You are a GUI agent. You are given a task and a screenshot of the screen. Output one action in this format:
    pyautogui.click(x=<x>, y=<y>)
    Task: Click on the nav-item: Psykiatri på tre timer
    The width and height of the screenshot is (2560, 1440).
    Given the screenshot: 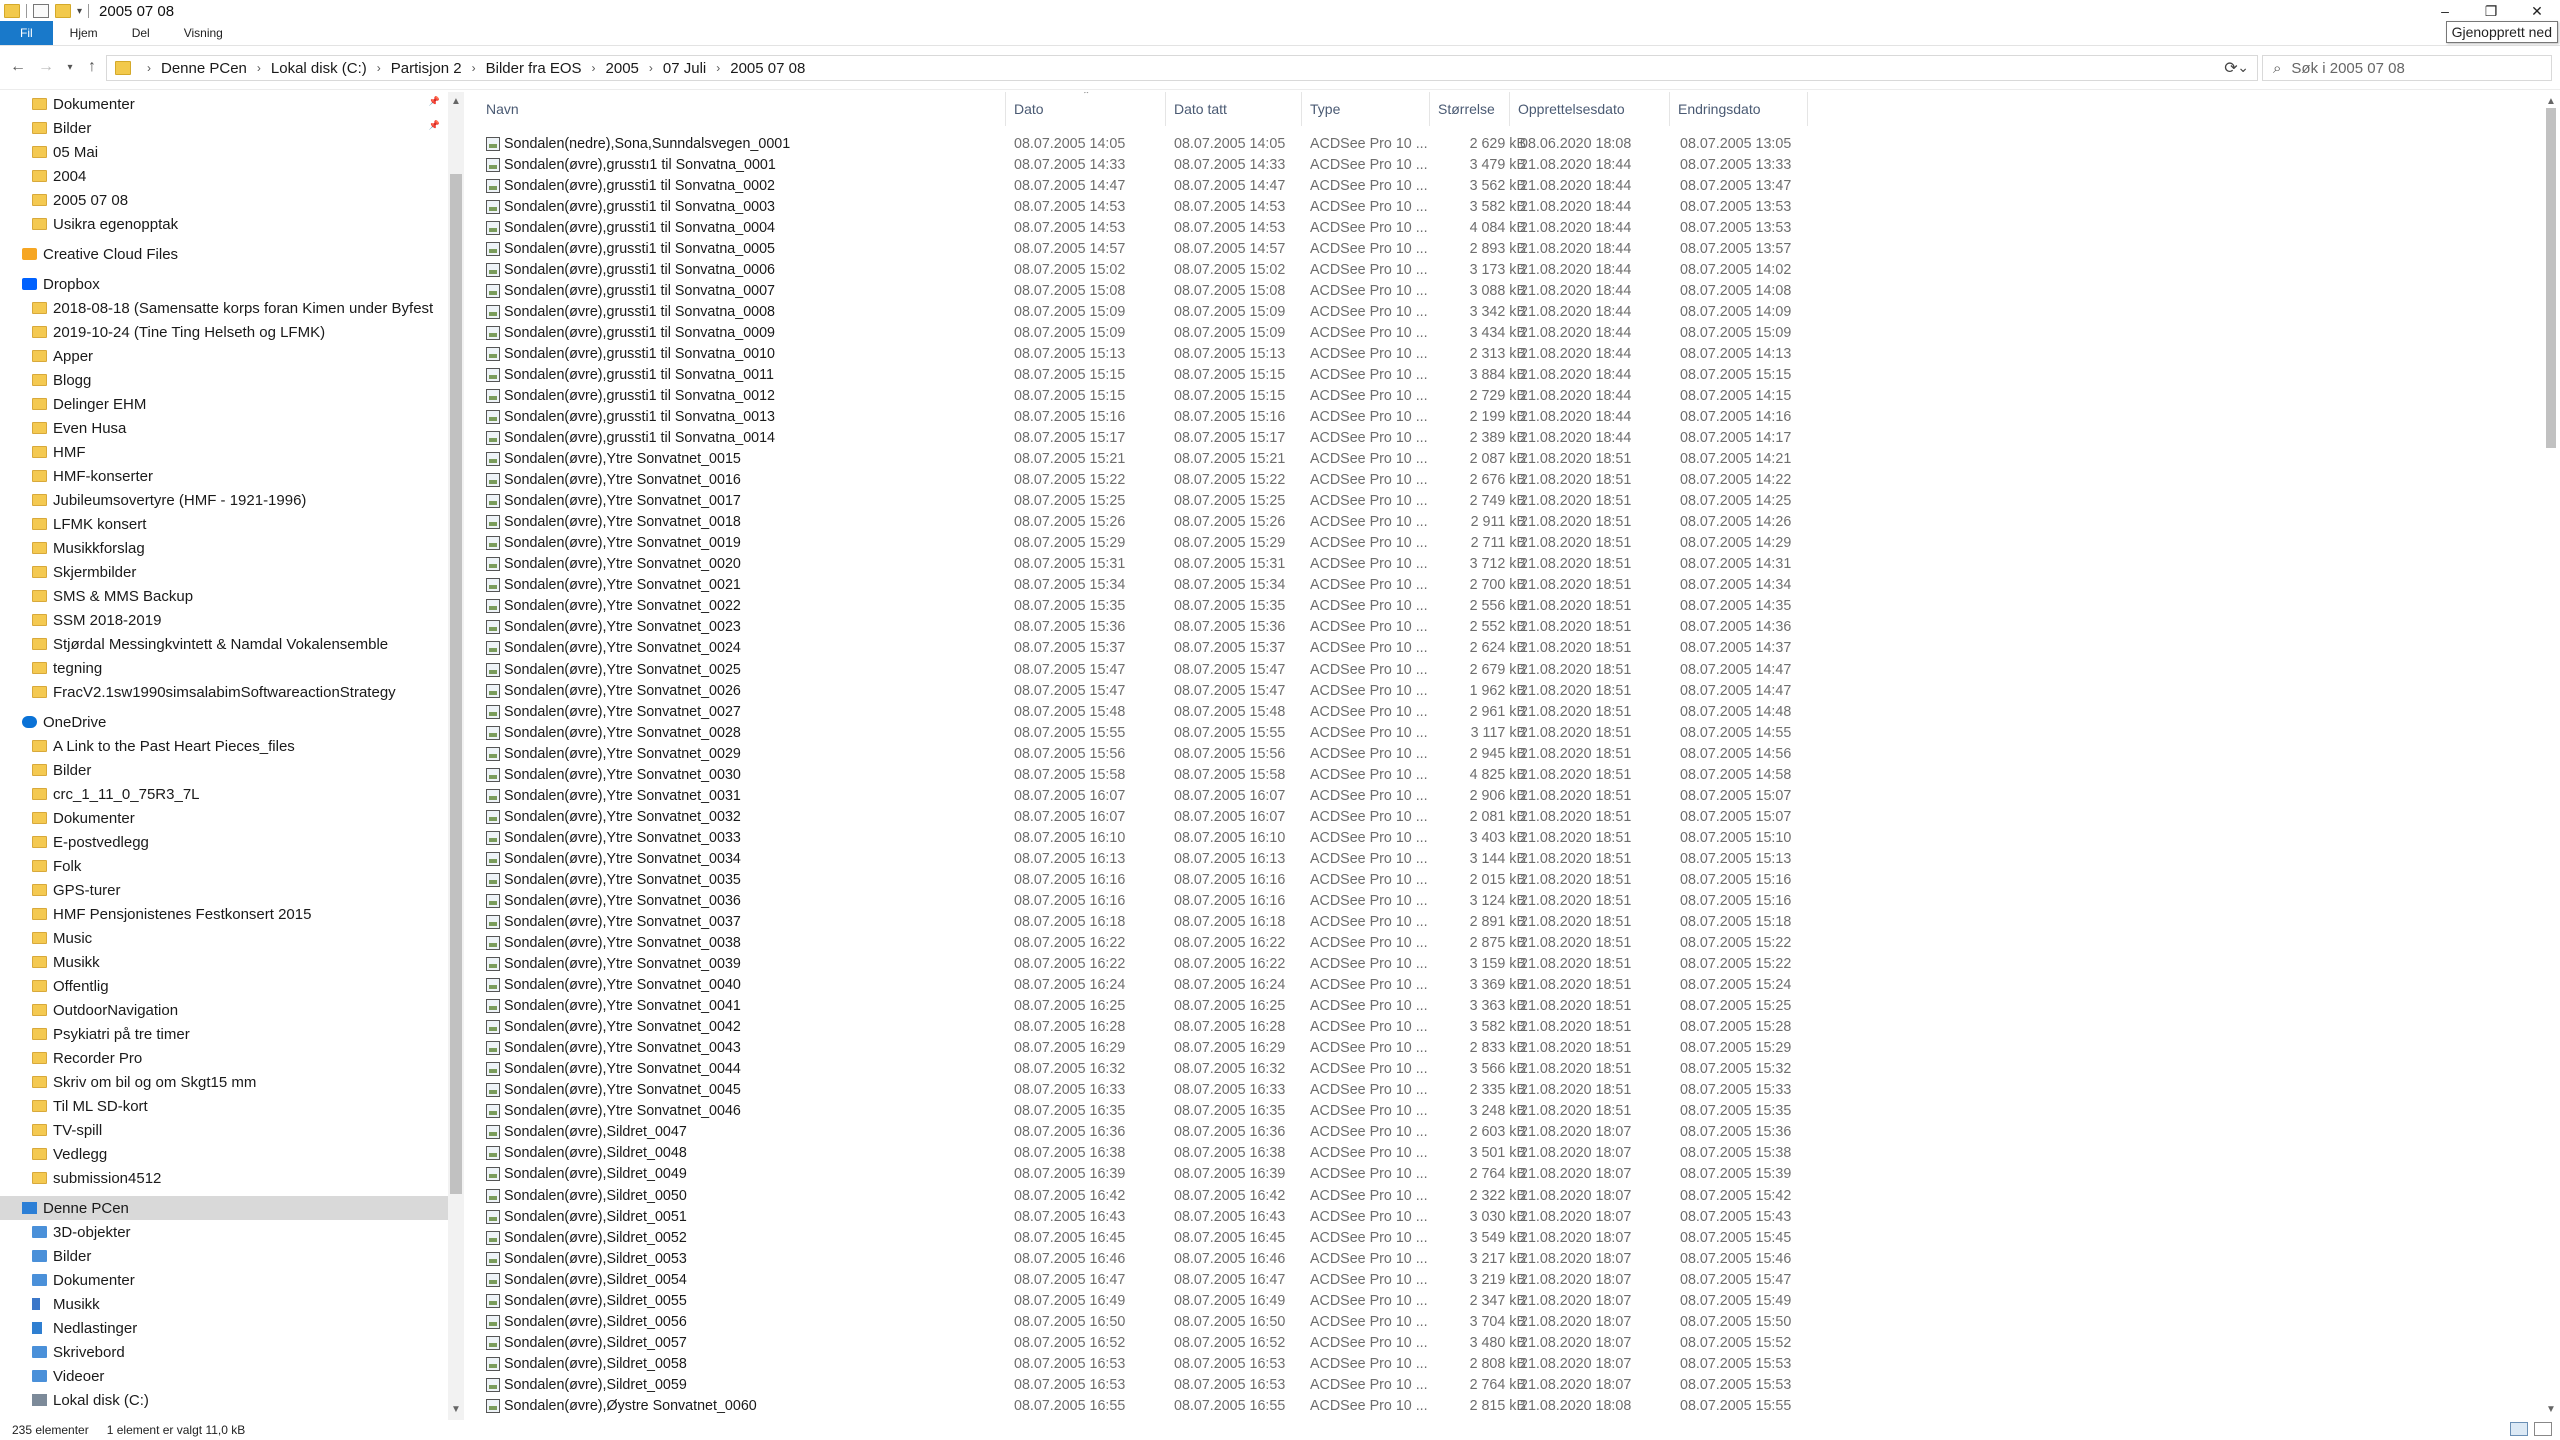 What is the action you would take?
    pyautogui.click(x=224, y=1034)
    